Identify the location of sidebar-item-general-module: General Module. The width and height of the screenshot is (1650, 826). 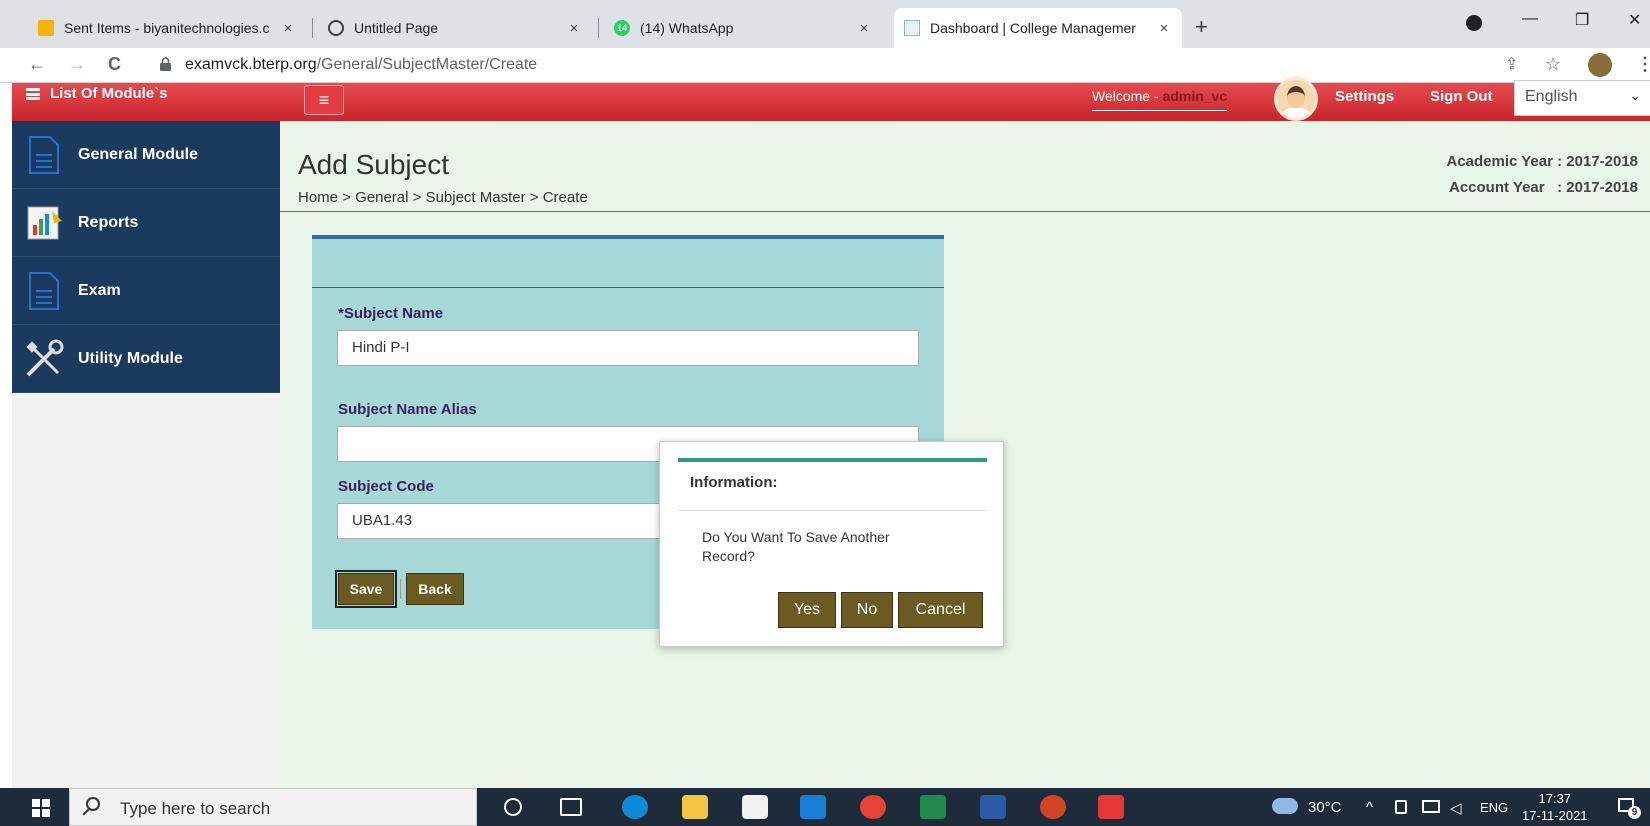
(146, 155).